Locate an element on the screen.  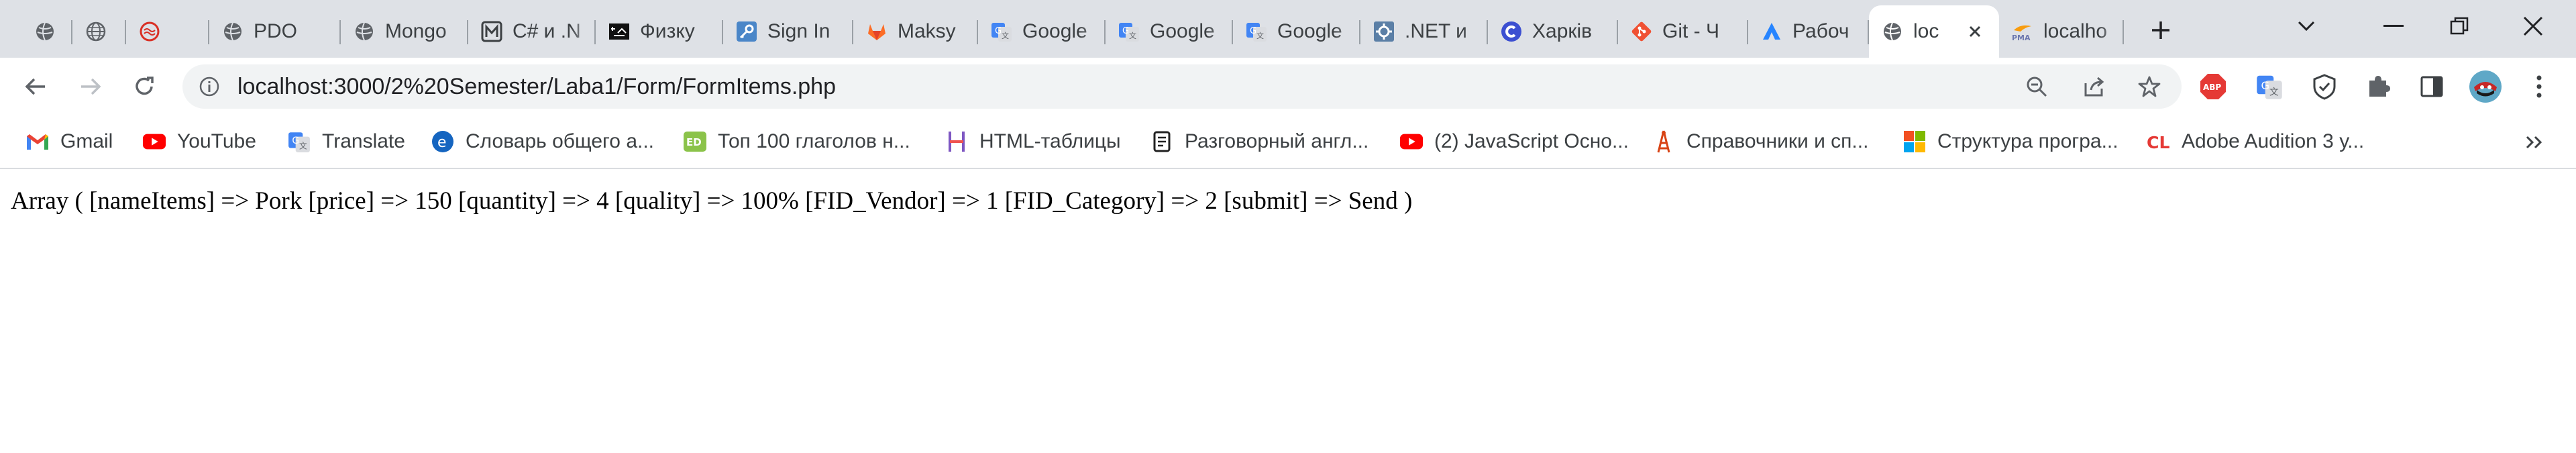
gmail-icon is located at coordinates (37, 142).